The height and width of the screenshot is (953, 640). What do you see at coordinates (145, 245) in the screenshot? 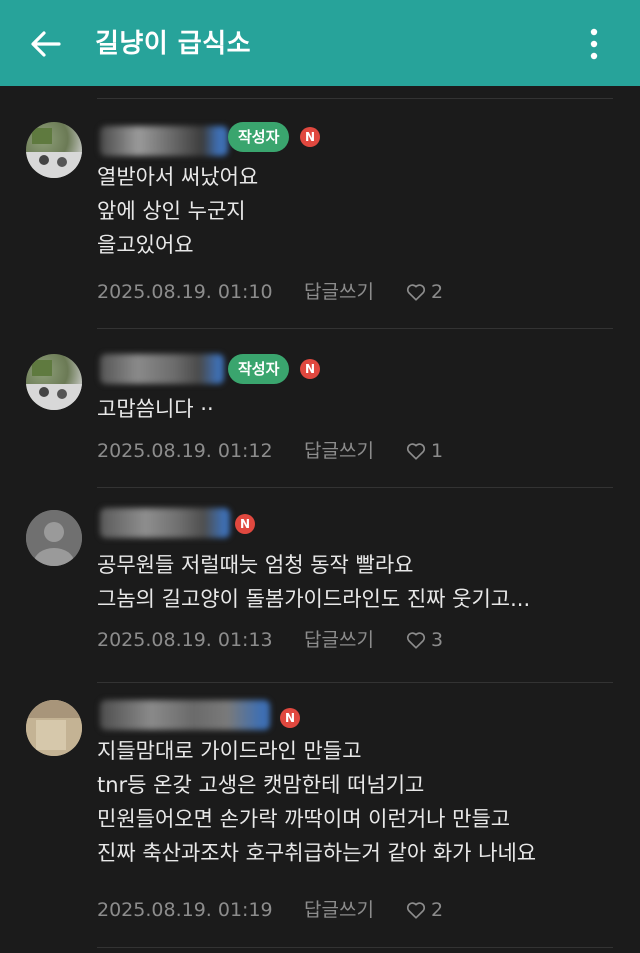
I see `comment-line: 을고있어요` at bounding box center [145, 245].